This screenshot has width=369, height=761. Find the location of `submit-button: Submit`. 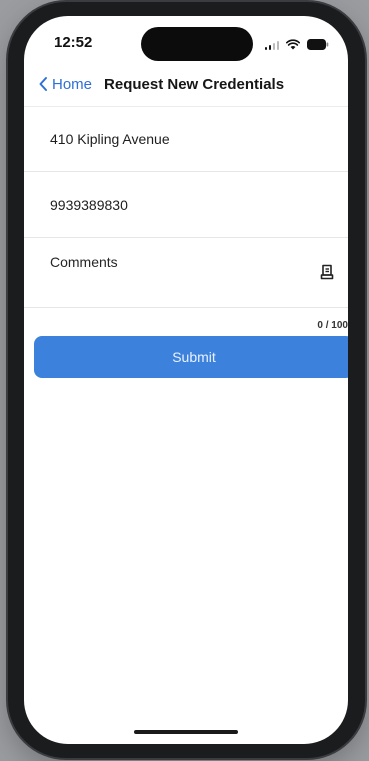

submit-button: Submit is located at coordinates (191, 357).